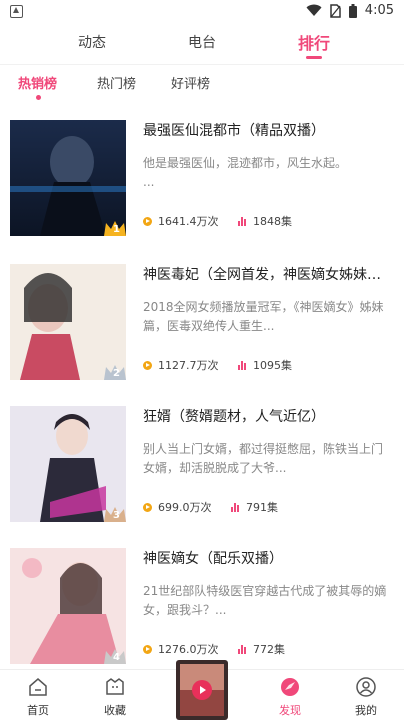 The image size is (404, 724). I want to click on ranking-sub-tabs: 热销榜 热门榜 好评榜, so click(202, 84).